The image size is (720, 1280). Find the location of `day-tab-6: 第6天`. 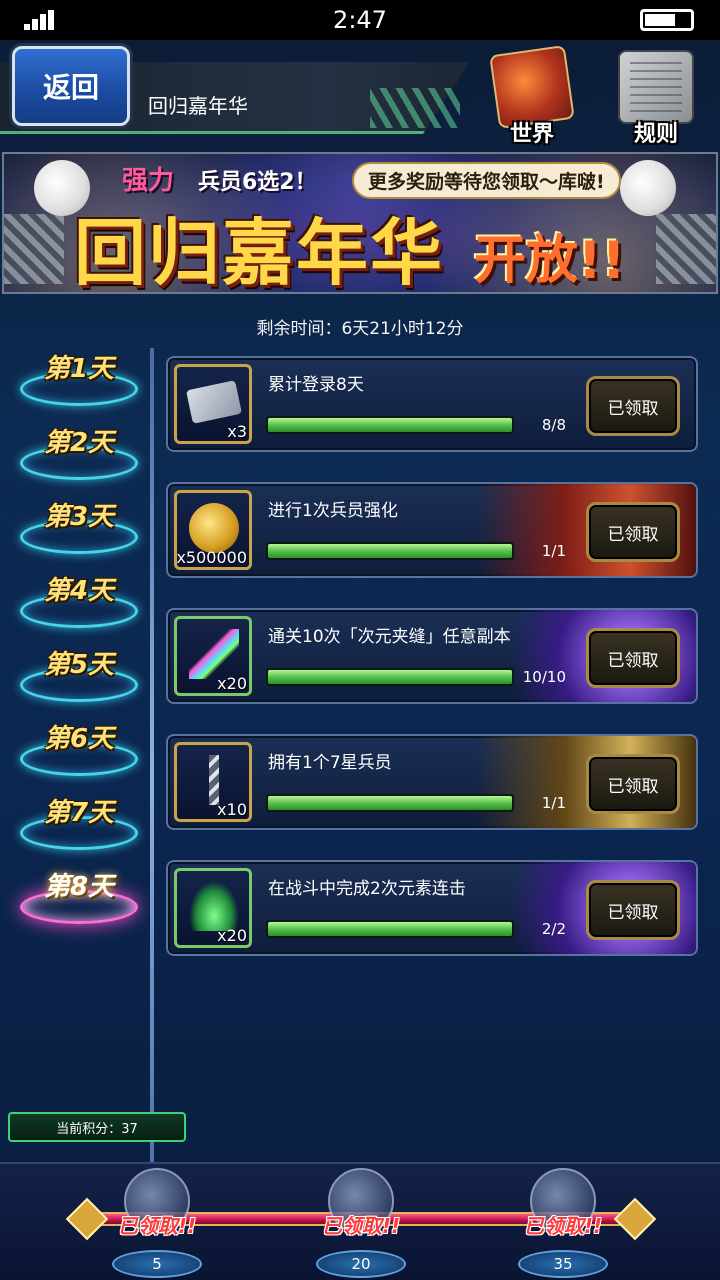

day-tab-6: 第6天 is located at coordinates (79, 748).